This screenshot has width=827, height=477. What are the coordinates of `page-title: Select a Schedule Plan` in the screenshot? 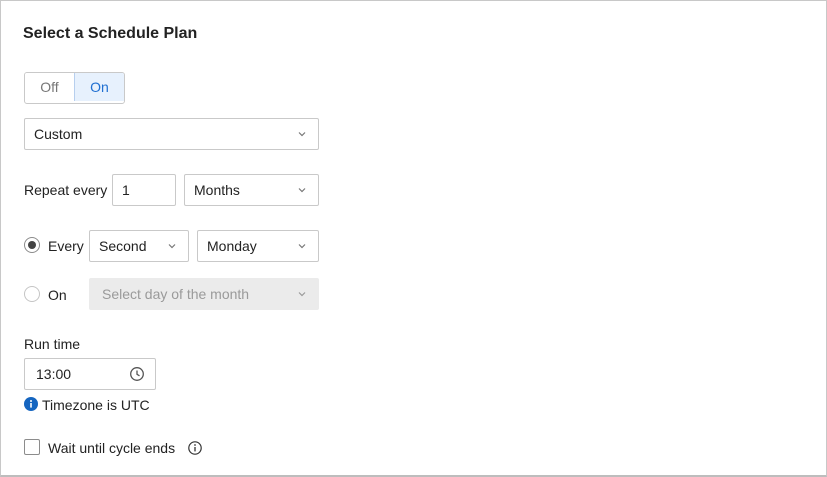 It's located at (110, 33).